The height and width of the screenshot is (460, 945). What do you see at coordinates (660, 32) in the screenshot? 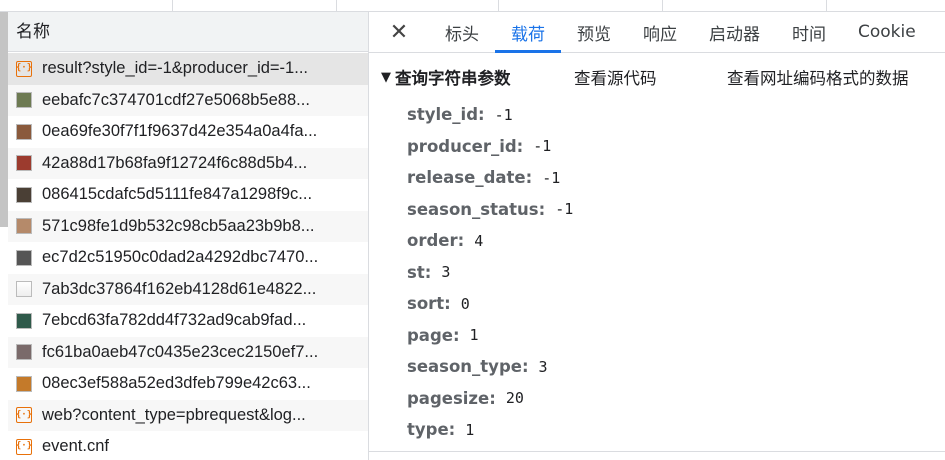
I see `tab-3: 响应` at bounding box center [660, 32].